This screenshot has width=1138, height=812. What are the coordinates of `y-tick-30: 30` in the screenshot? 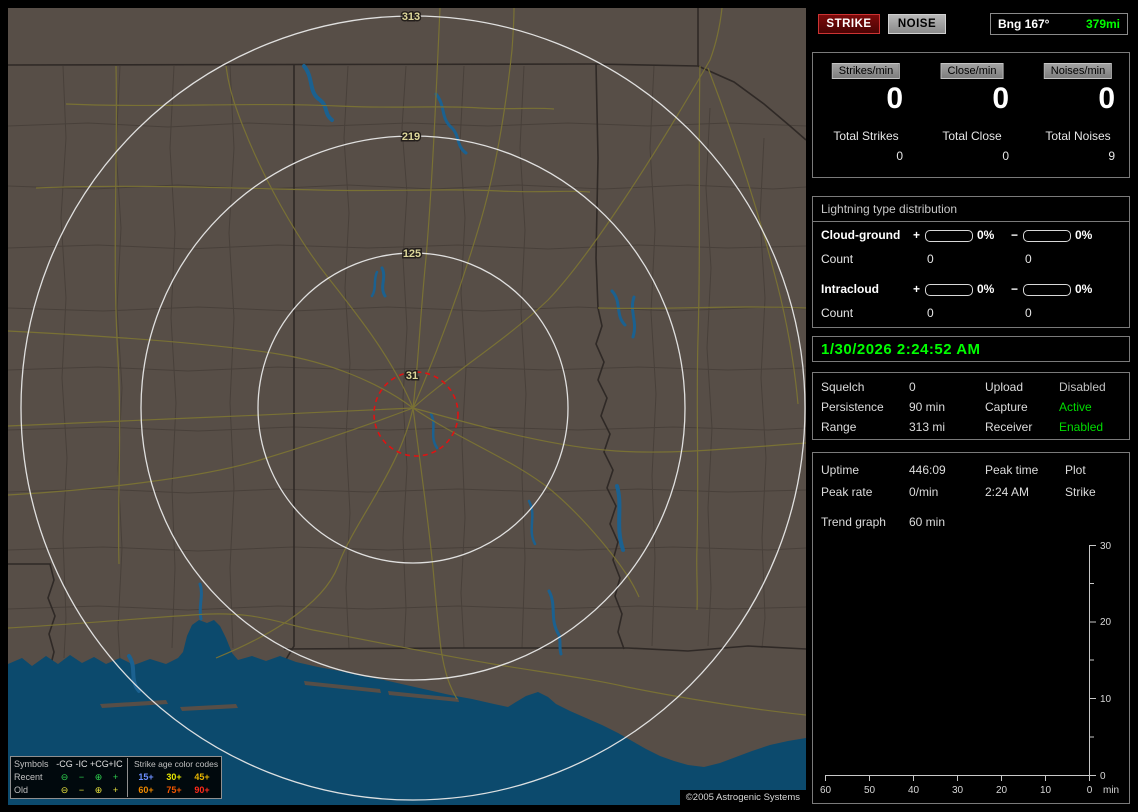 It's located at (1106, 546).